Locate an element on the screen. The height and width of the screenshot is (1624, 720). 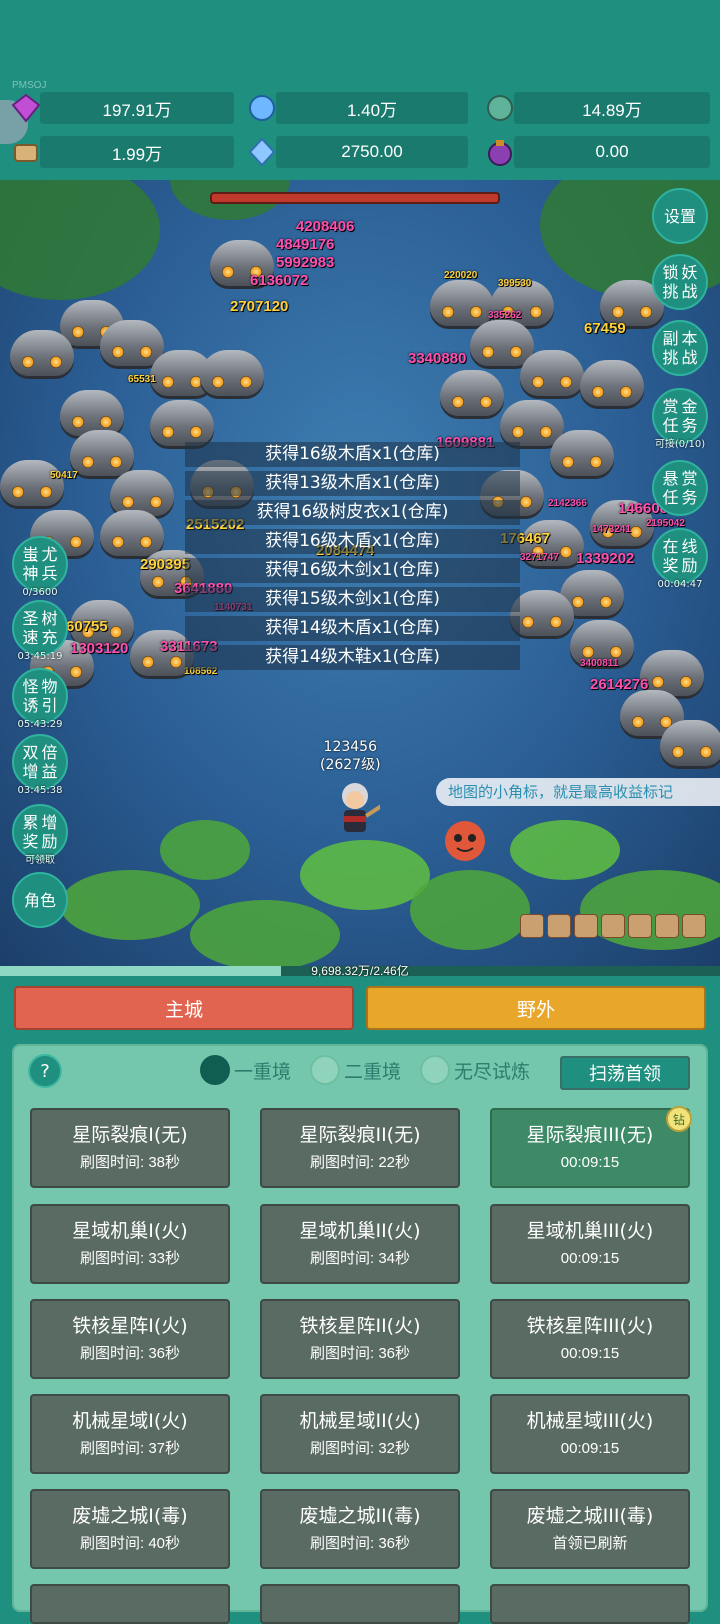
map-card: 星域机巢II(火) 刷图时间: 34秒 is located at coordinates (360, 1244).